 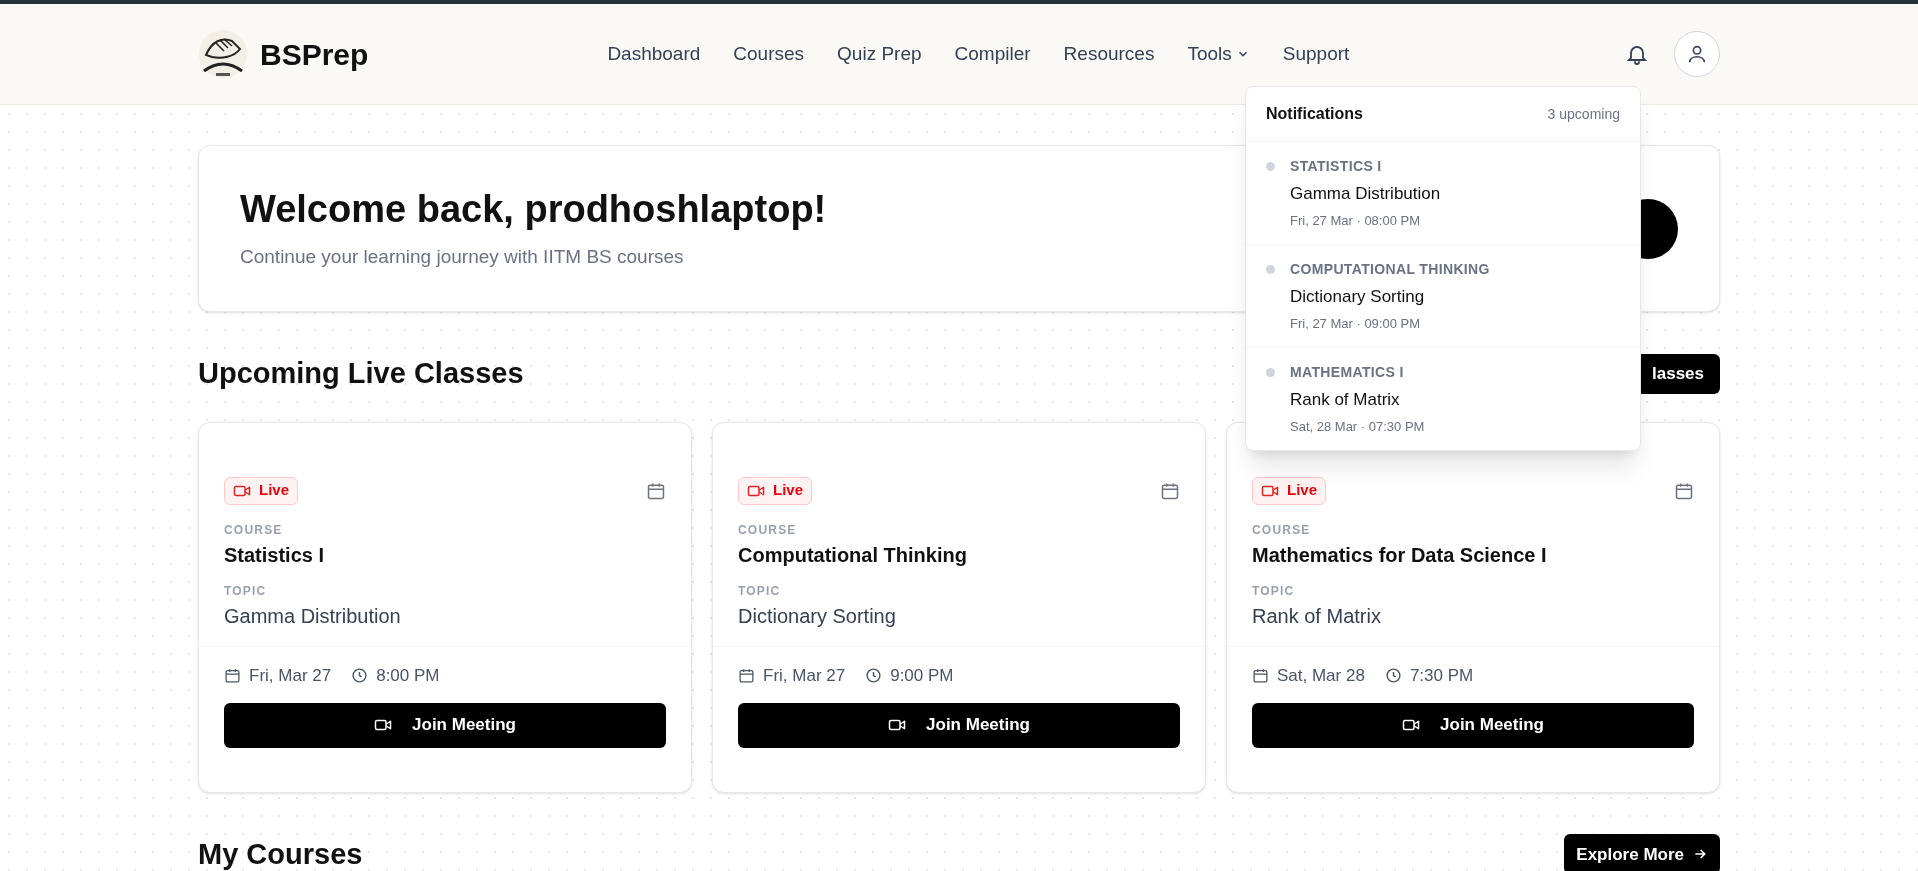 I want to click on course-name: Mathematics for Data Science I, so click(x=1400, y=555).